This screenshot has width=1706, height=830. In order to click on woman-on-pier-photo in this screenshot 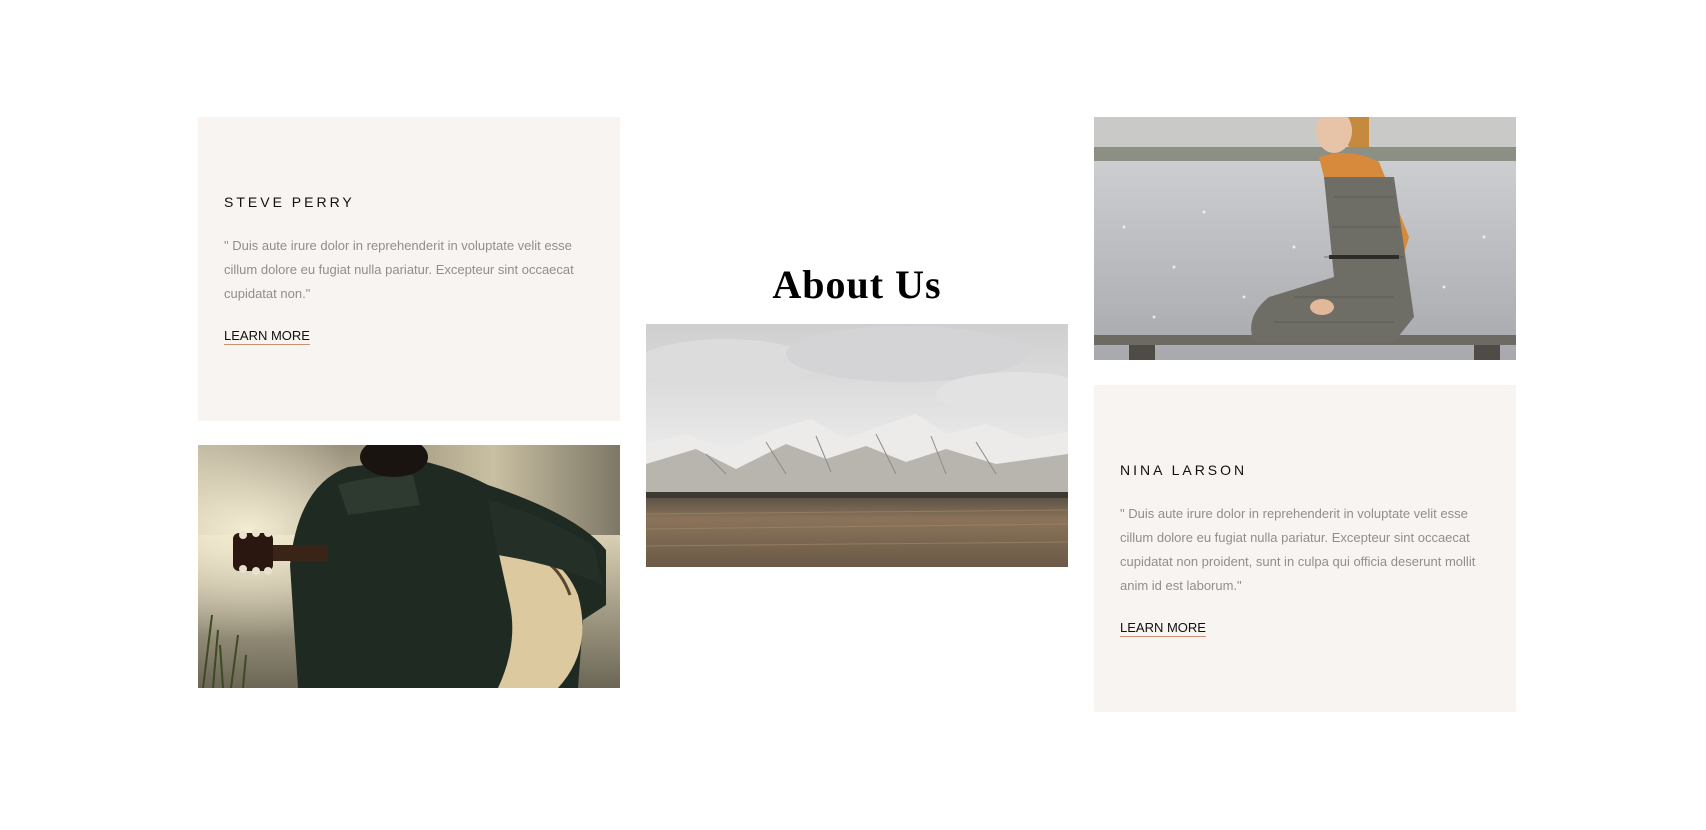, I will do `click(1305, 238)`.